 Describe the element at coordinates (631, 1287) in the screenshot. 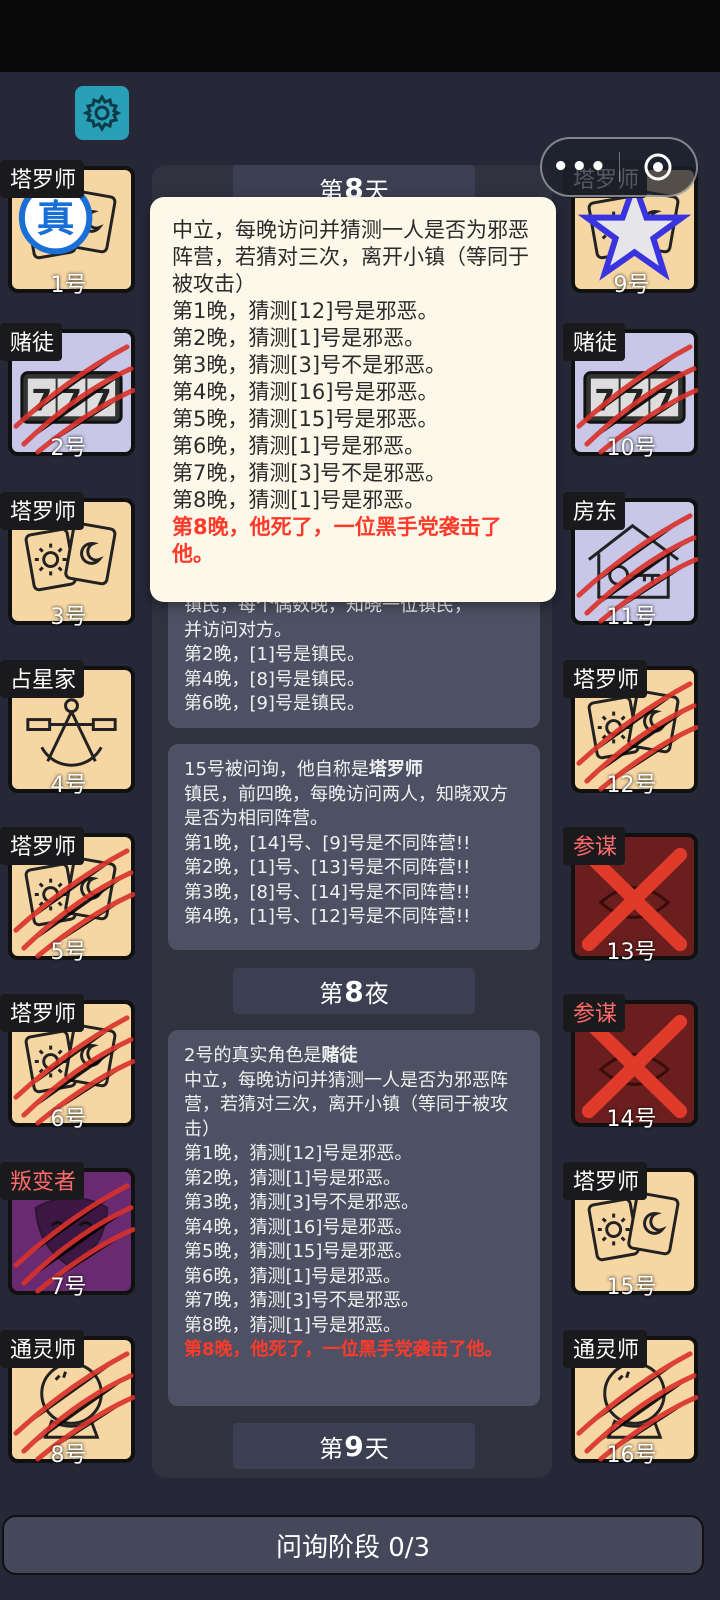

I see `player-number: 15号` at that location.